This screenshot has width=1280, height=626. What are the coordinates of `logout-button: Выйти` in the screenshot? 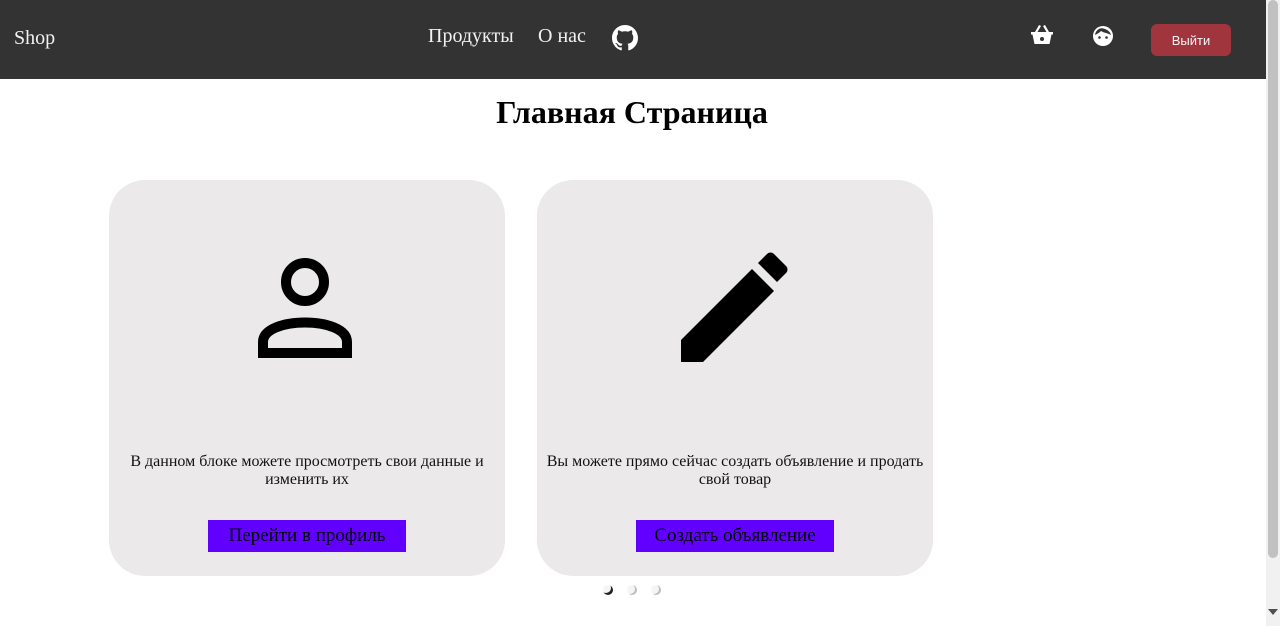 It's located at (1191, 40).